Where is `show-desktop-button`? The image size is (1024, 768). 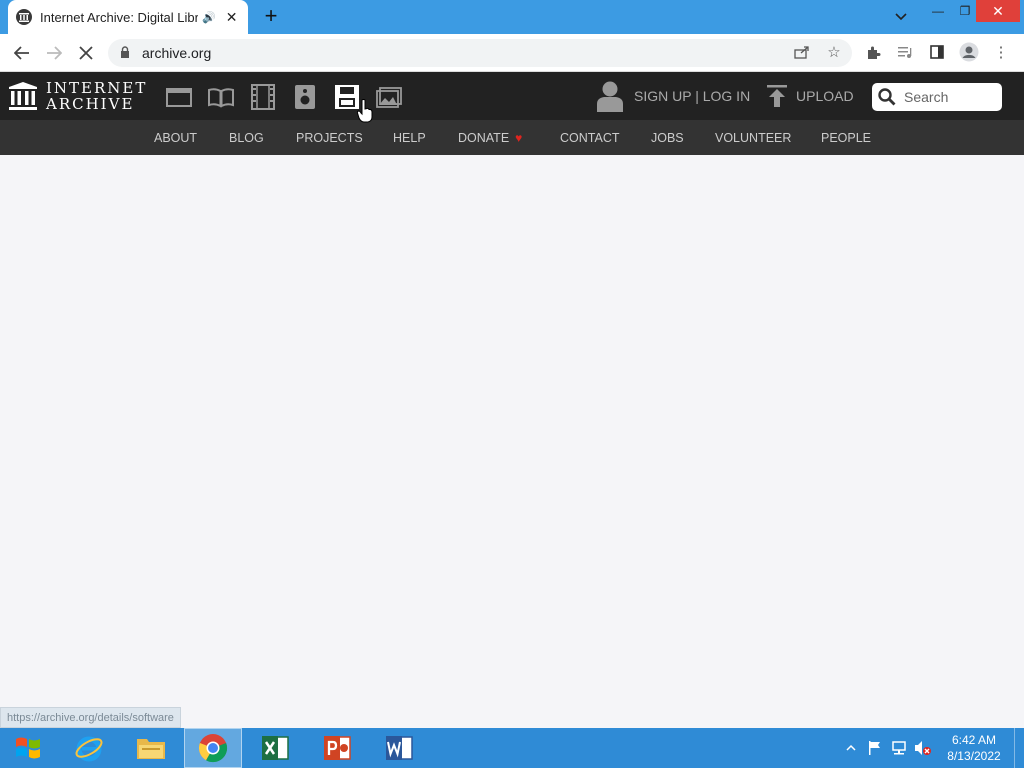 show-desktop-button is located at coordinates (1019, 748).